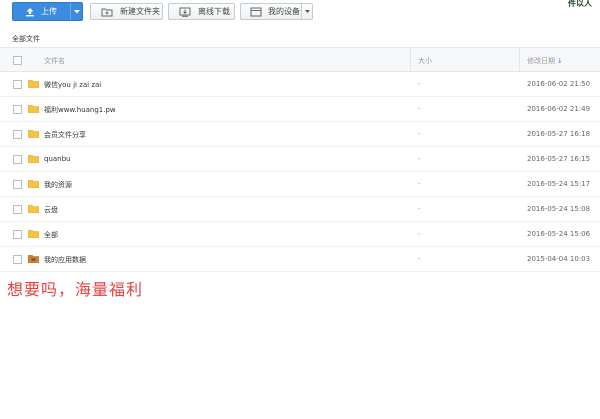 The image size is (600, 419). Describe the element at coordinates (580, 4) in the screenshot. I see `corner-watermark-text: 件以人` at that location.